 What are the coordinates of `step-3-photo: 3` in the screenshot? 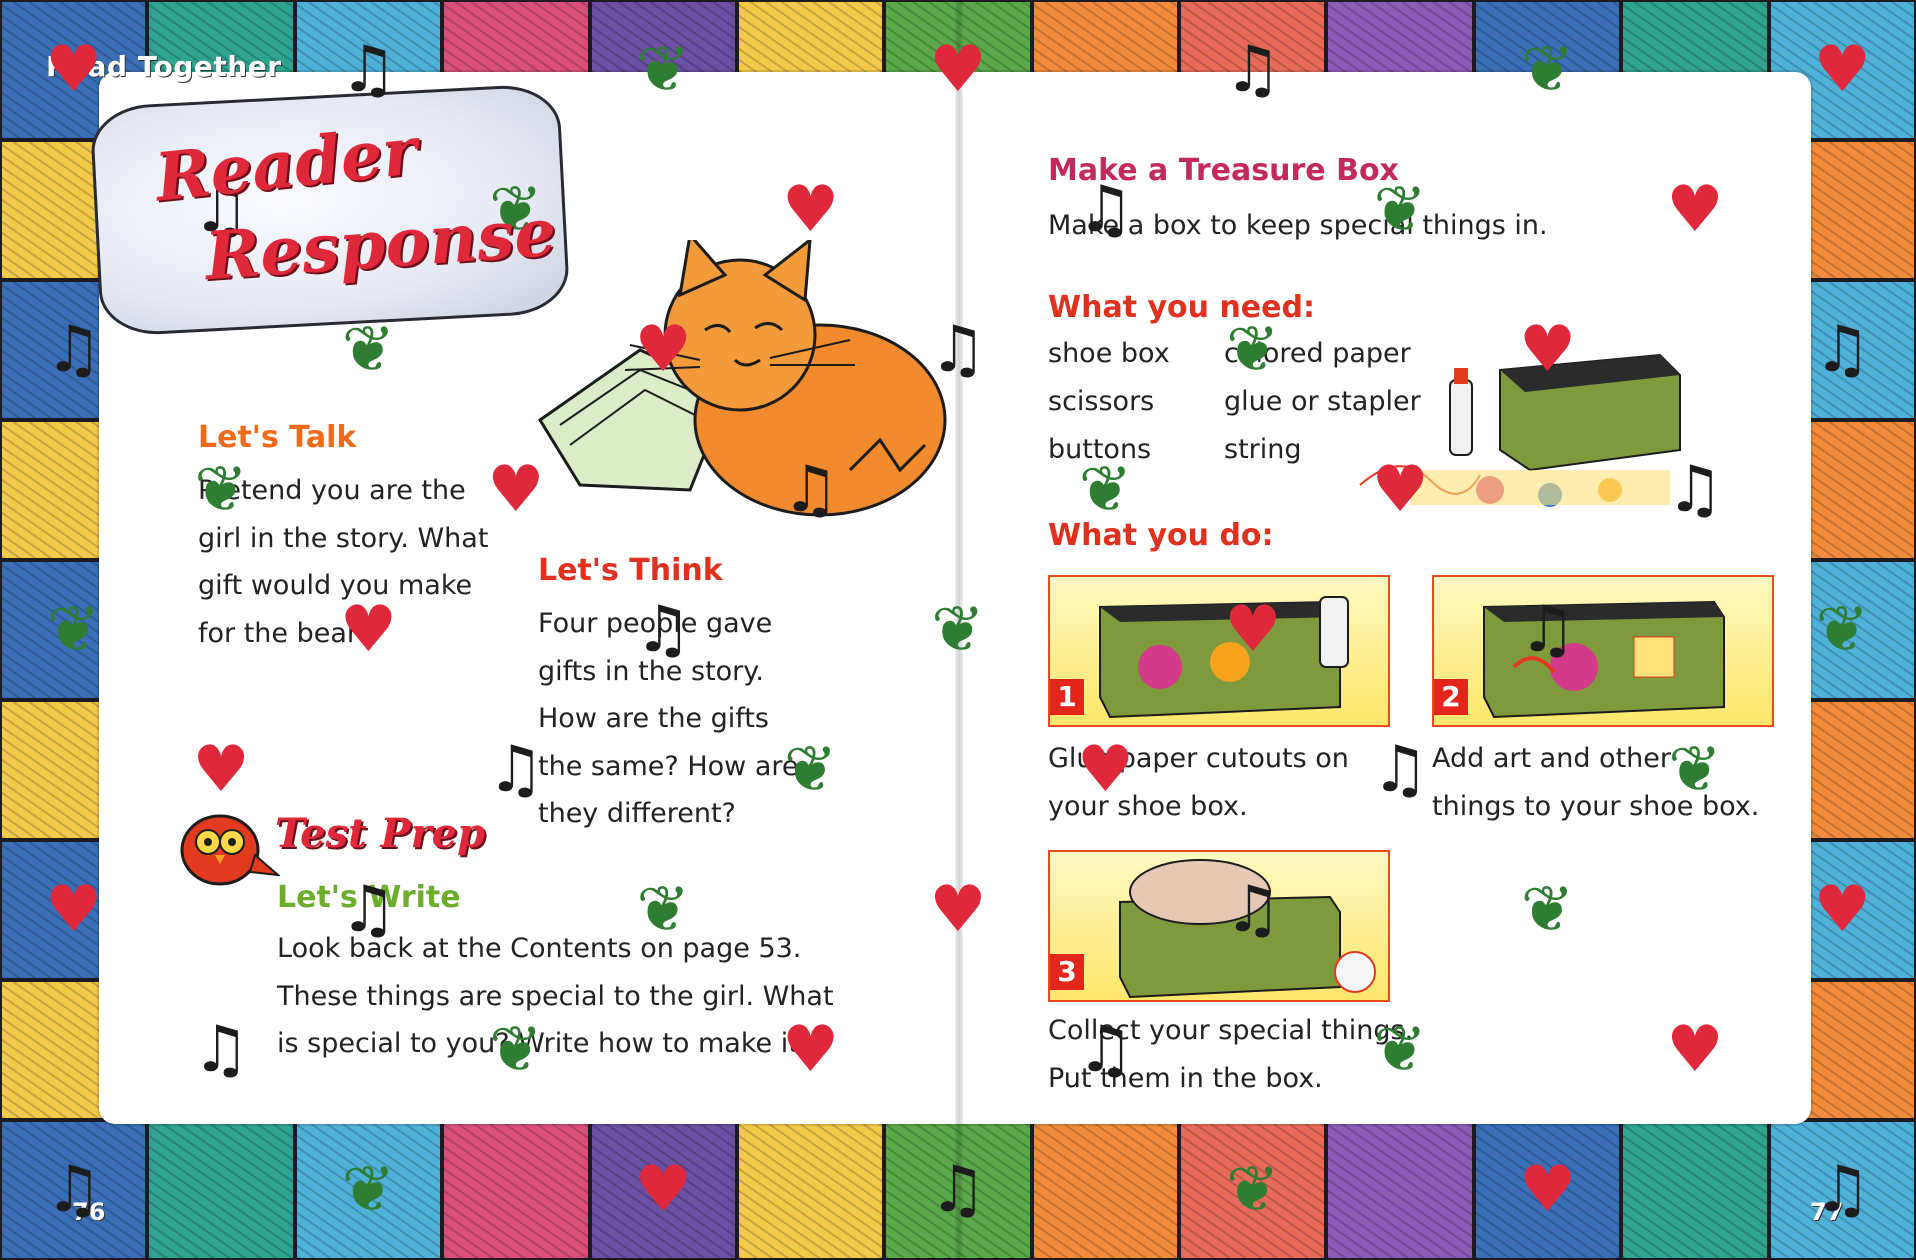 It's located at (1219, 926).